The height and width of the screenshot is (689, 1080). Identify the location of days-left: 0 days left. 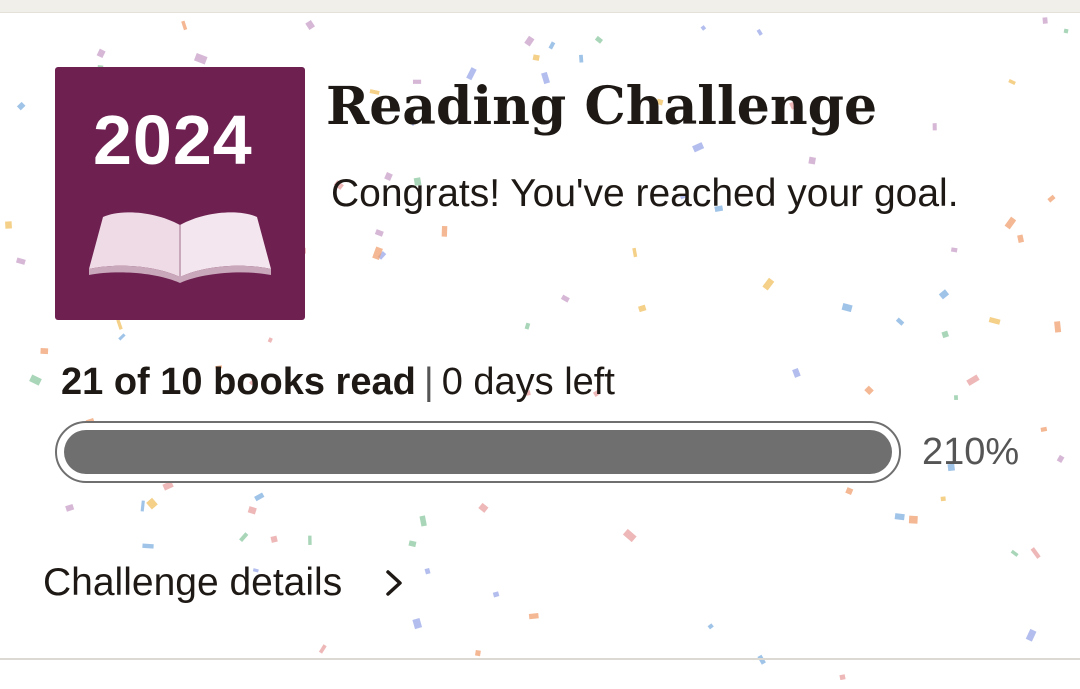
(528, 382).